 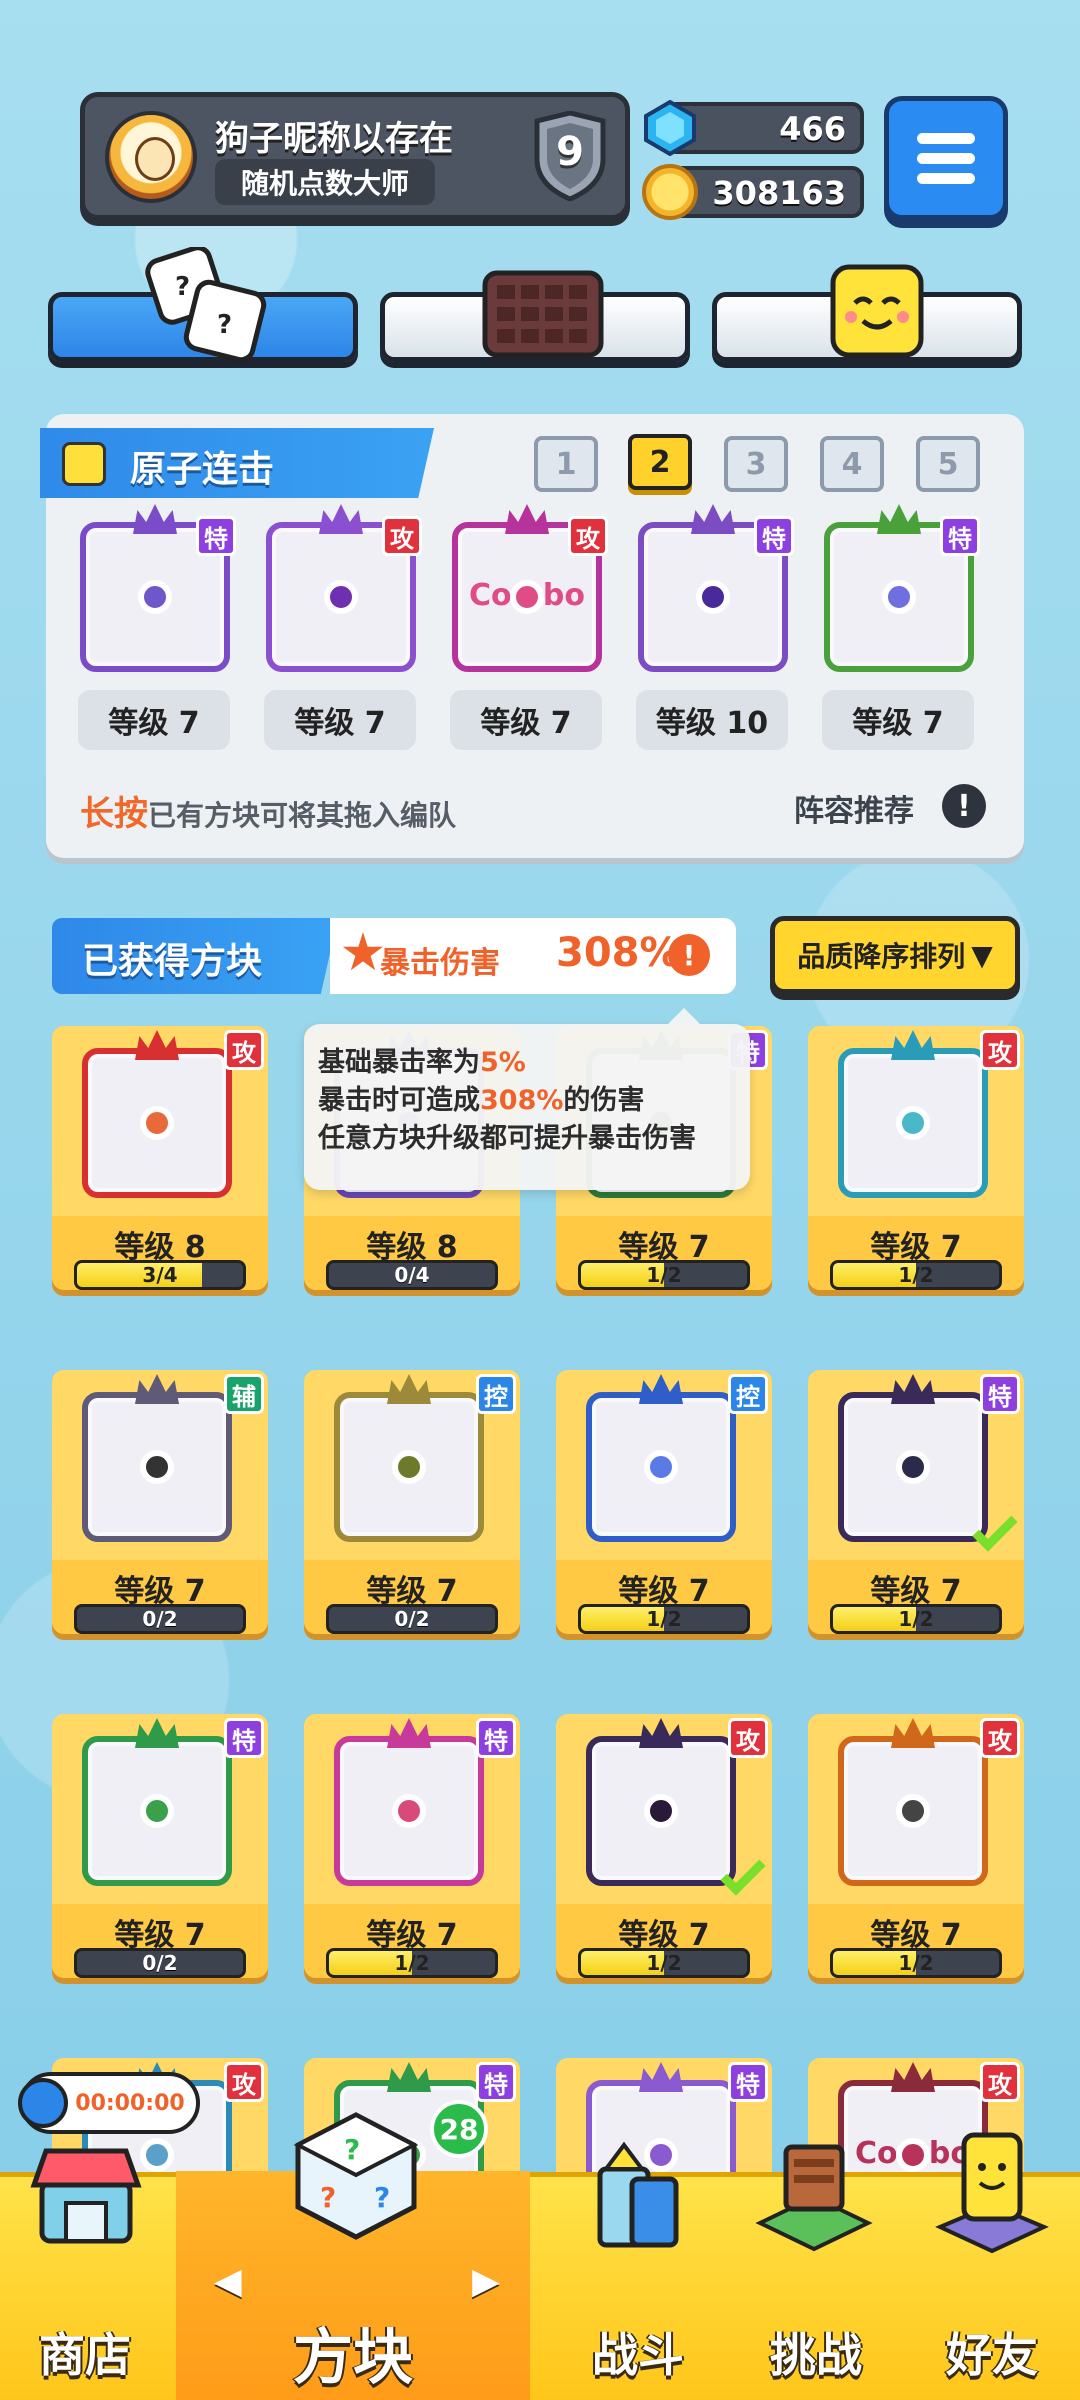 What do you see at coordinates (756, 464) in the screenshot?
I see `deck-page-tab: 3` at bounding box center [756, 464].